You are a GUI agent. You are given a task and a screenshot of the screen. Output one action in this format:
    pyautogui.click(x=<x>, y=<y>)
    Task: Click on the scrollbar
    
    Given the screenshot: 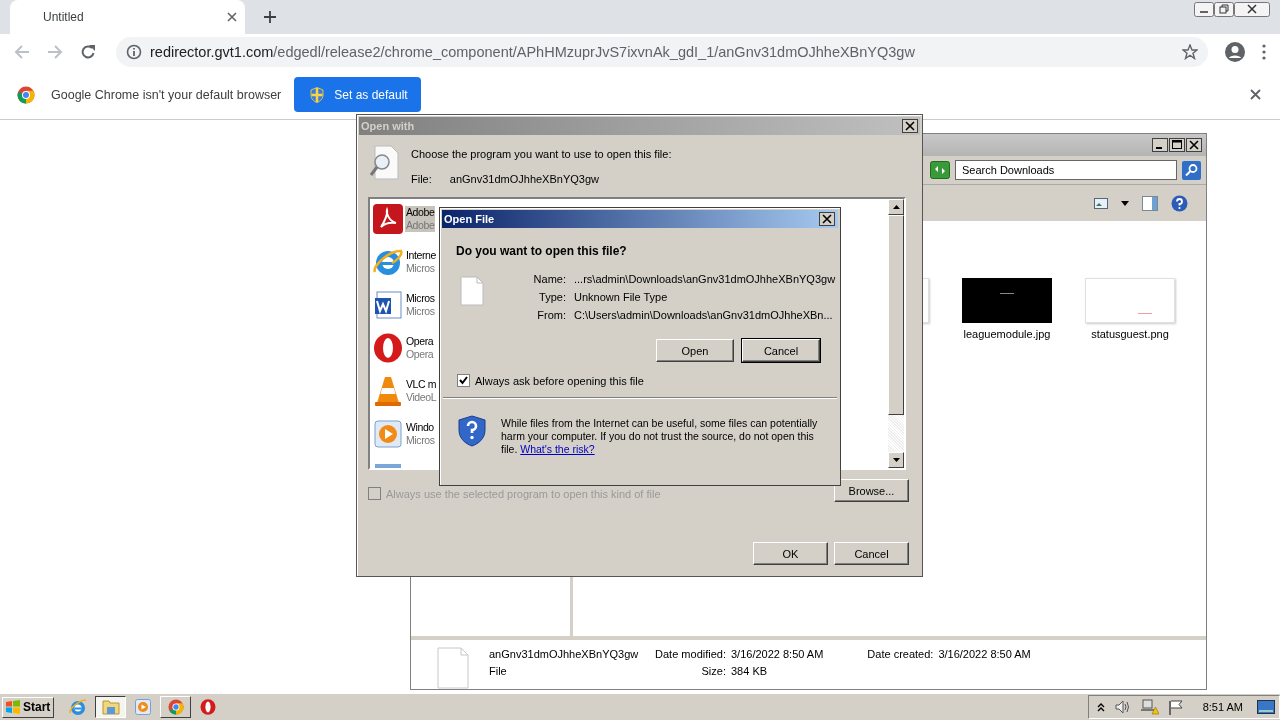 What is the action you would take?
    pyautogui.click(x=896, y=333)
    